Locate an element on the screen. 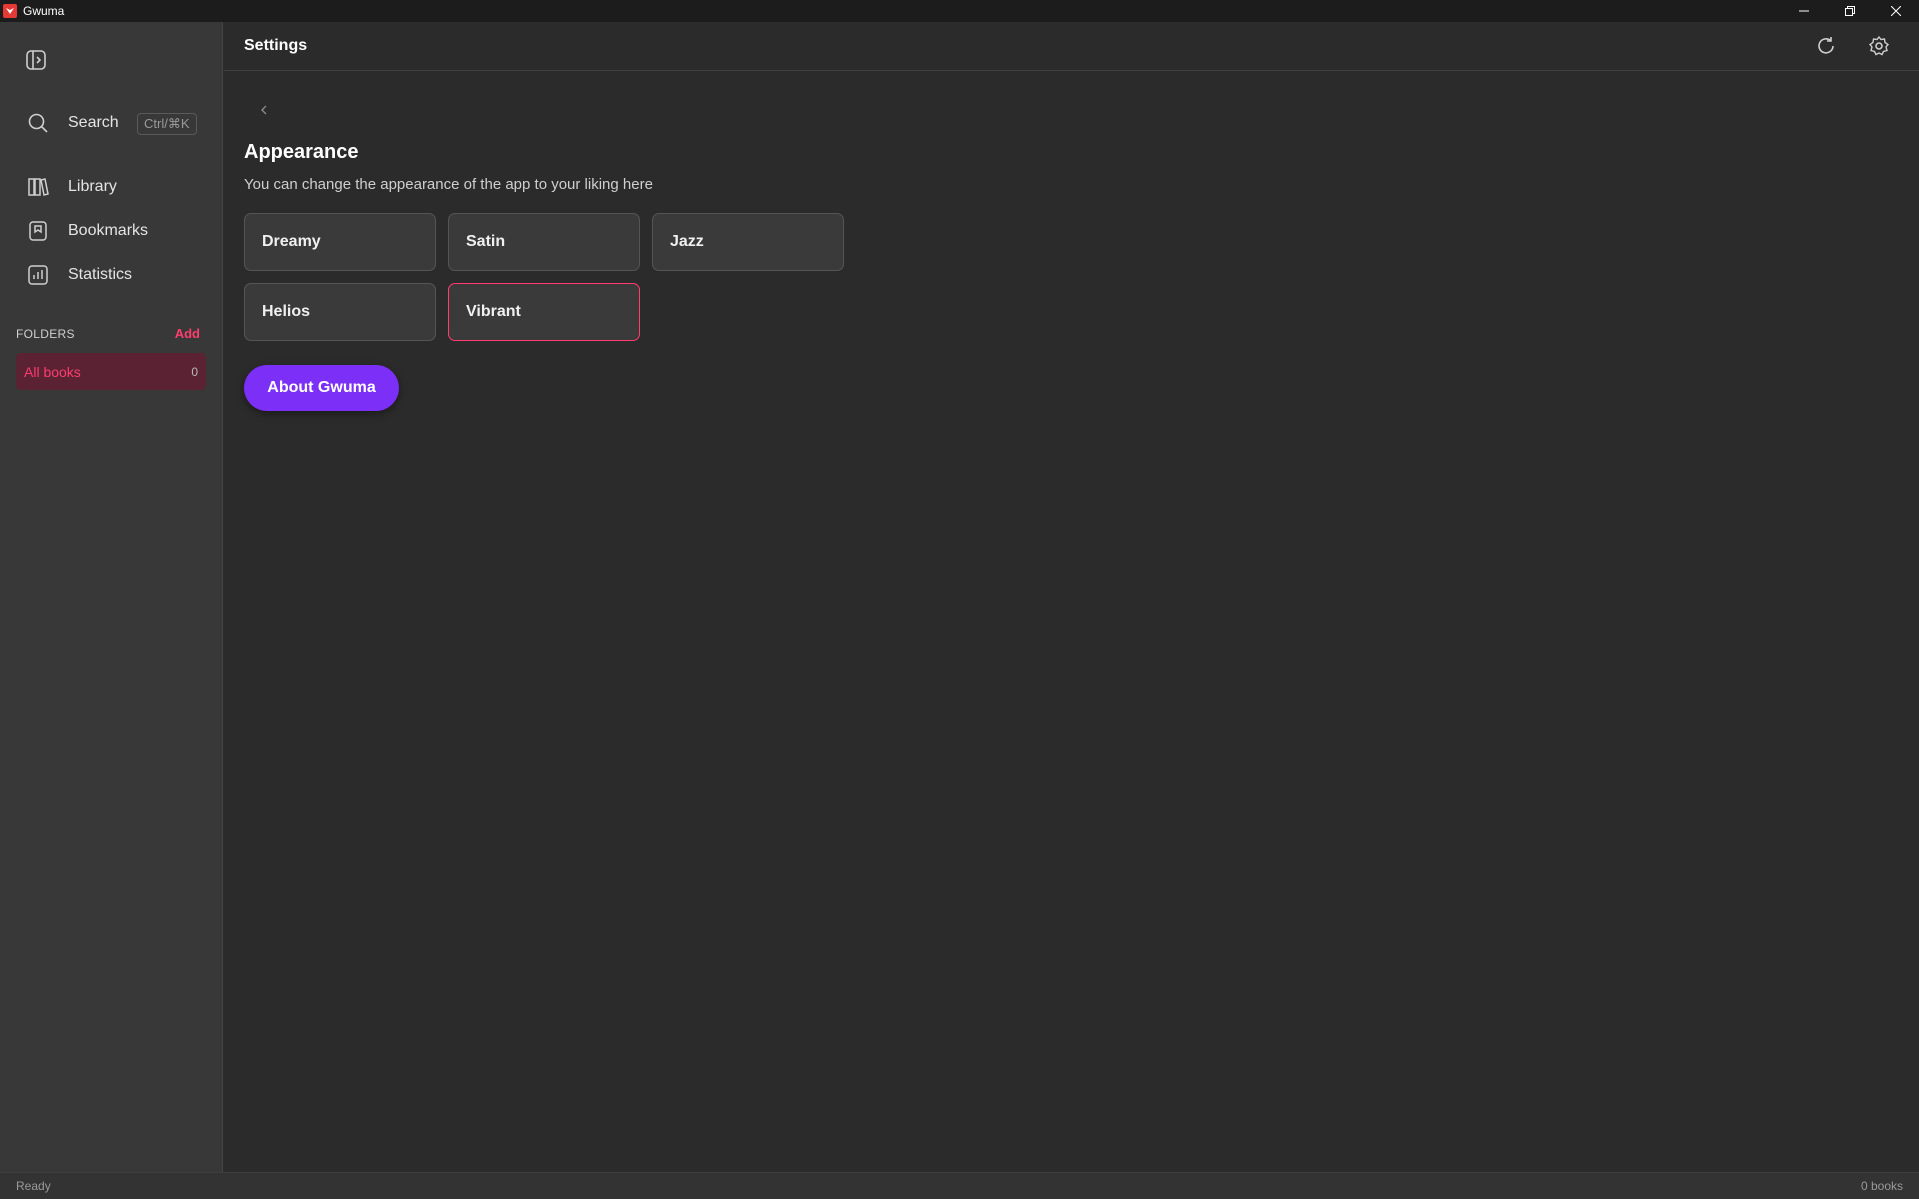  refresh-icon is located at coordinates (1826, 45).